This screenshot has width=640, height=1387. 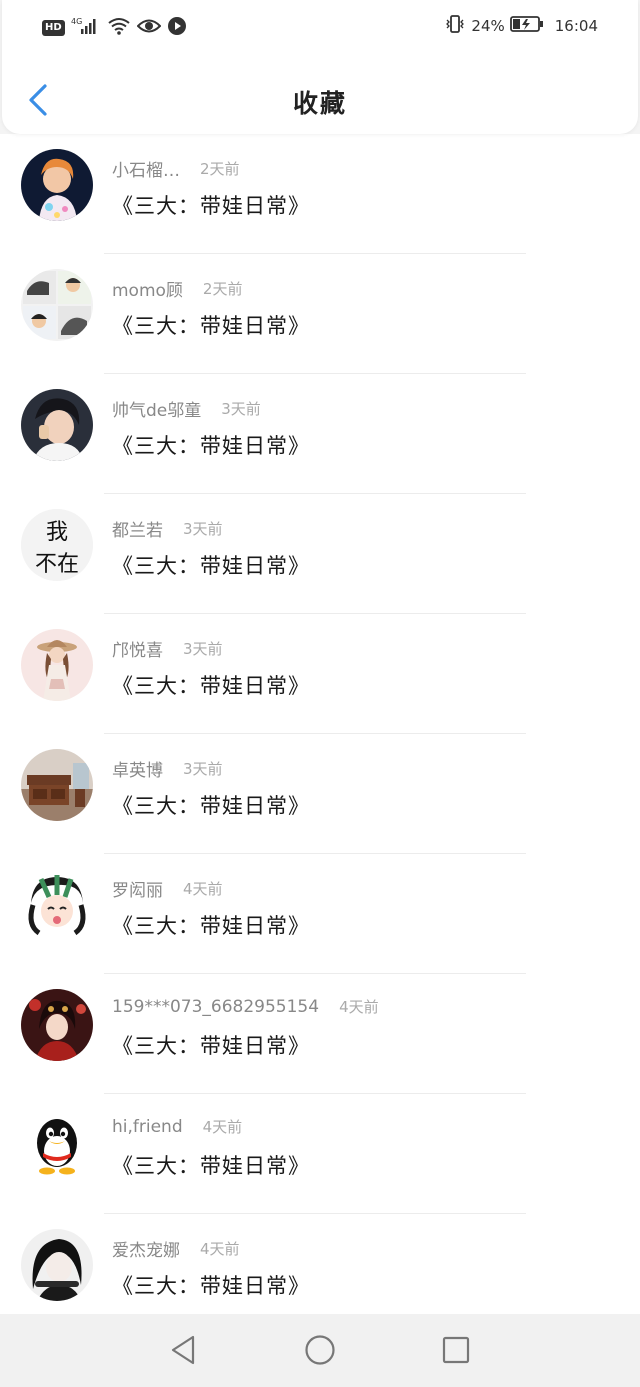 I want to click on item-meta: momo顾 2天前, so click(x=177, y=288).